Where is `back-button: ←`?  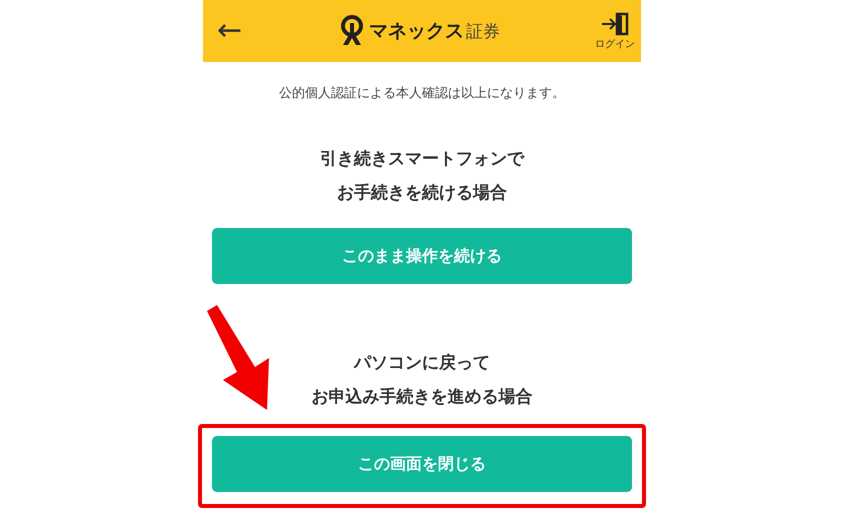
back-button: ← is located at coordinates (229, 31).